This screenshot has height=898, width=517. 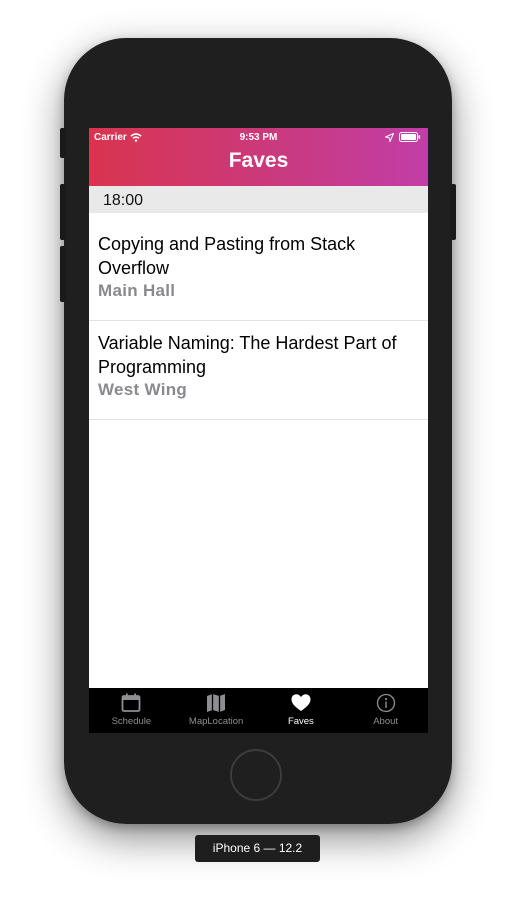 I want to click on tab-faves: Faves, so click(x=301, y=710).